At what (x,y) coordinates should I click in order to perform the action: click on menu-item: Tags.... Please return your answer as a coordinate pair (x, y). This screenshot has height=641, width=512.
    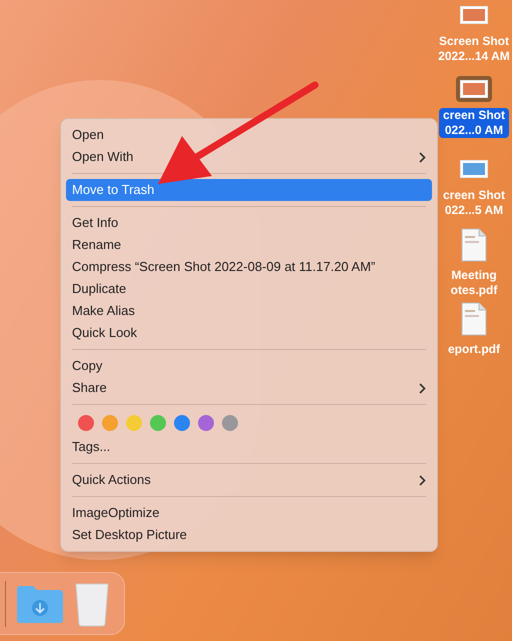
    Looking at the image, I should click on (249, 447).